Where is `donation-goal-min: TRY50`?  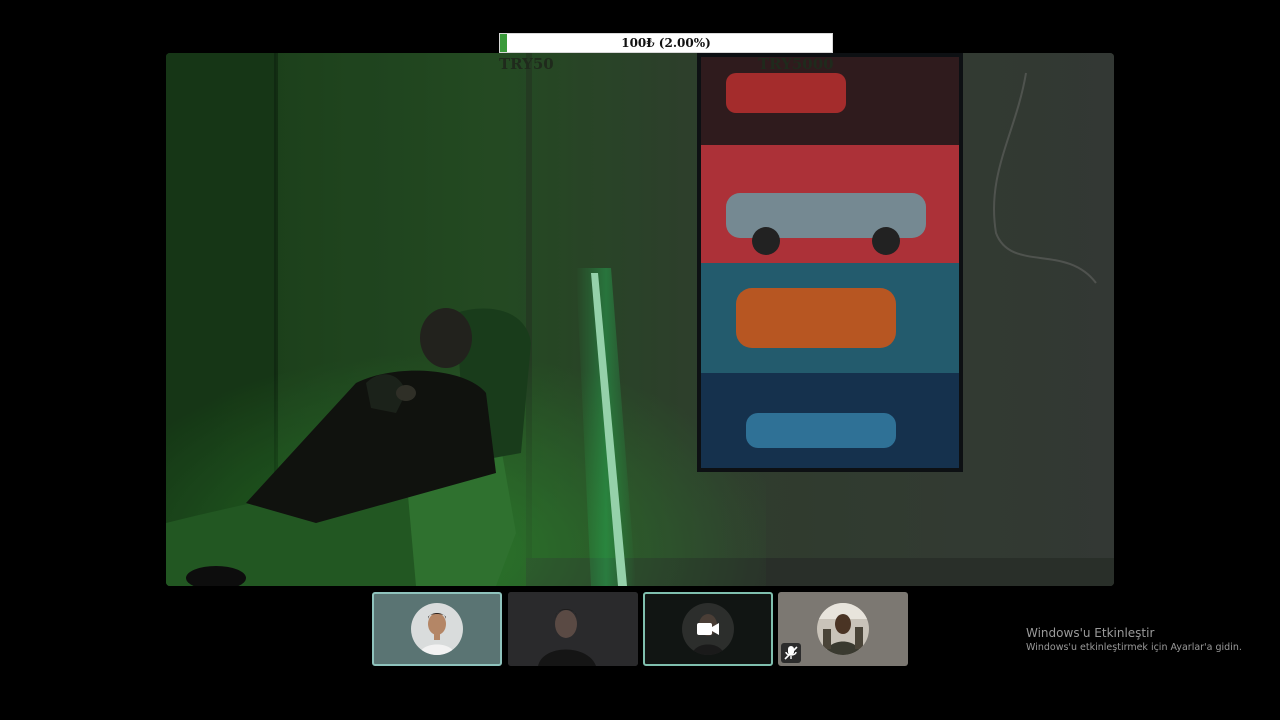 donation-goal-min: TRY50 is located at coordinates (526, 64).